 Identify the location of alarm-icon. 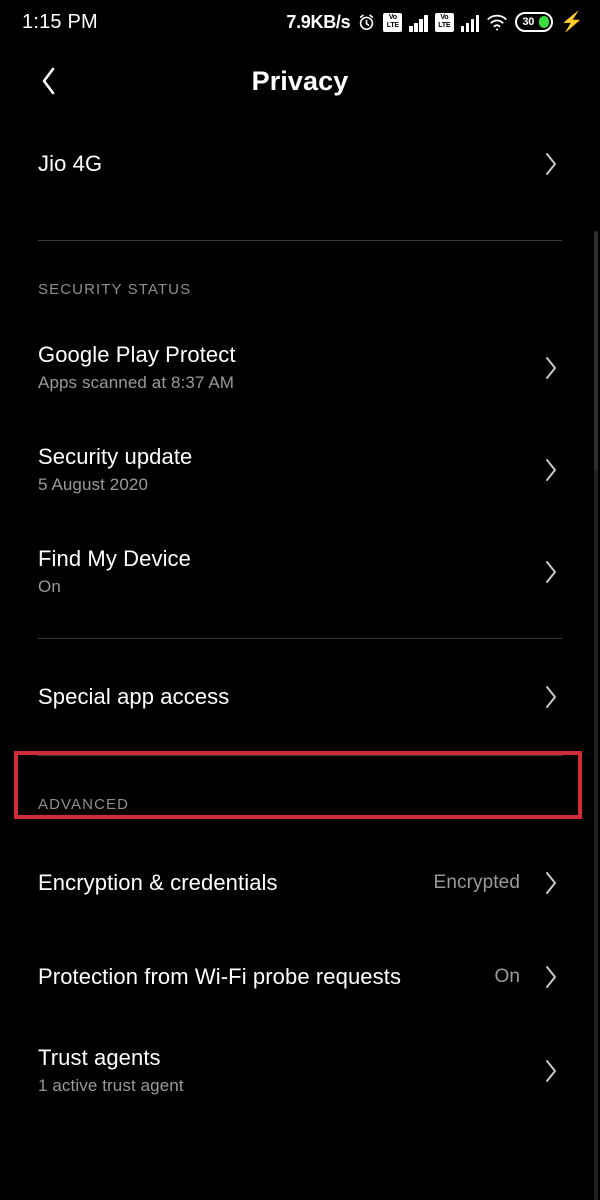
(366, 22).